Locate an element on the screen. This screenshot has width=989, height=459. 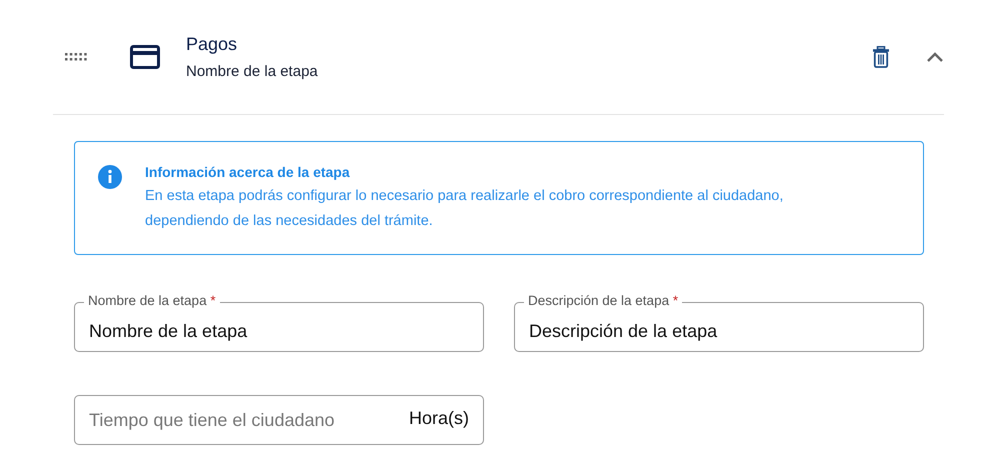
info-text: En esta etapa podrás configurar lo necesario para realizarle el cobro correspondiente al ciudadano, dependiendo de las necesidades del trámite. is located at coordinates (464, 209).